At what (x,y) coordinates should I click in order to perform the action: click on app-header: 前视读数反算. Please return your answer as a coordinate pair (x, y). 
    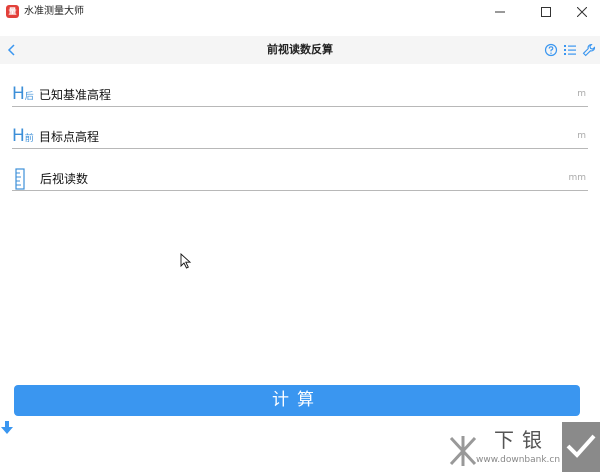
    Looking at the image, I should click on (300, 50).